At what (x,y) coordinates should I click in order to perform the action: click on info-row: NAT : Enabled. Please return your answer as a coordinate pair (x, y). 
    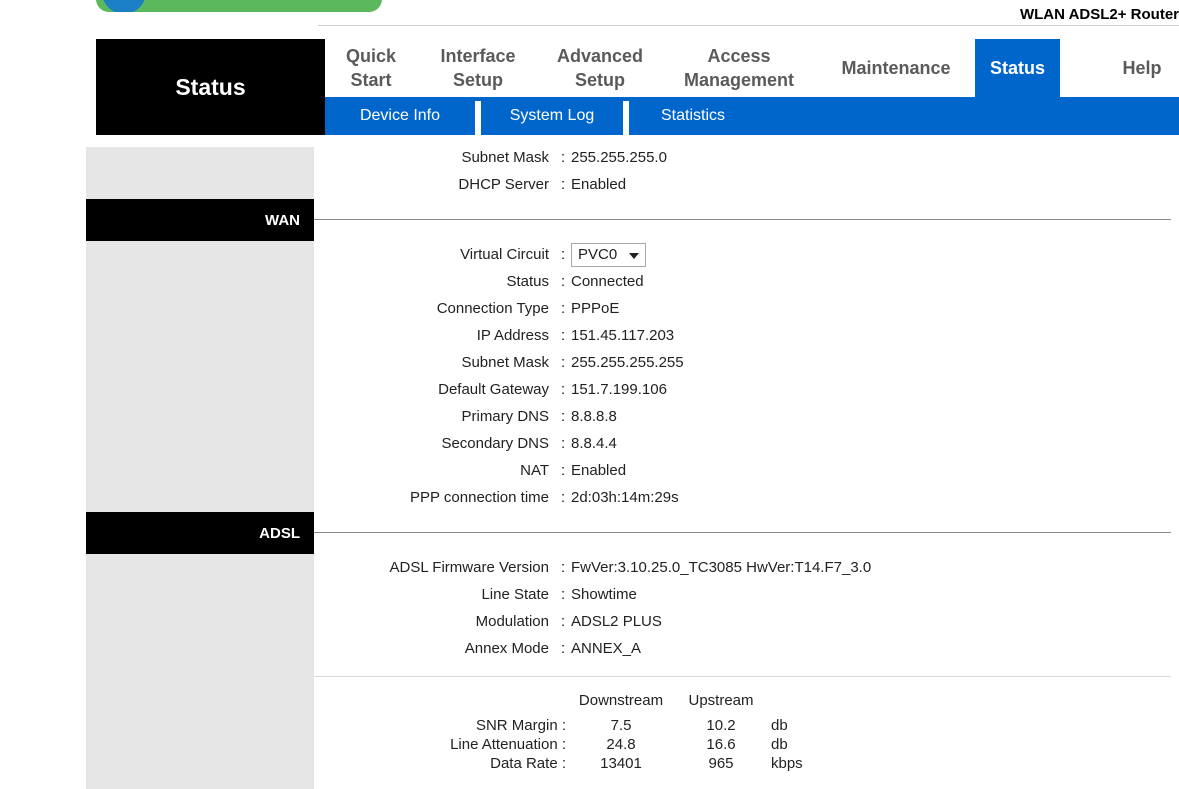
    Looking at the image, I should click on (742, 471).